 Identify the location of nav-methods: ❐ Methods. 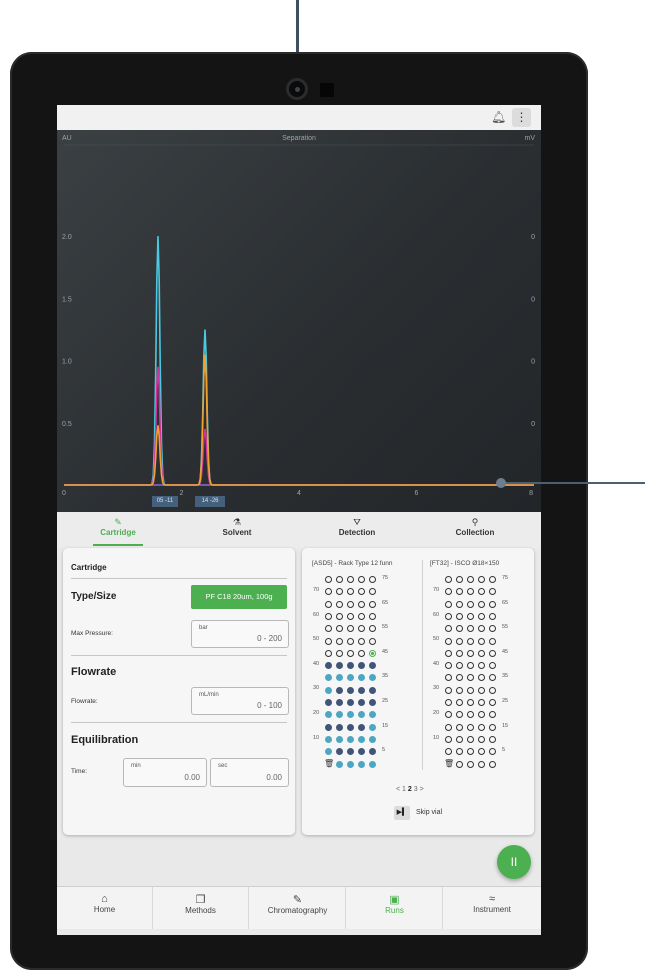
(201, 908).